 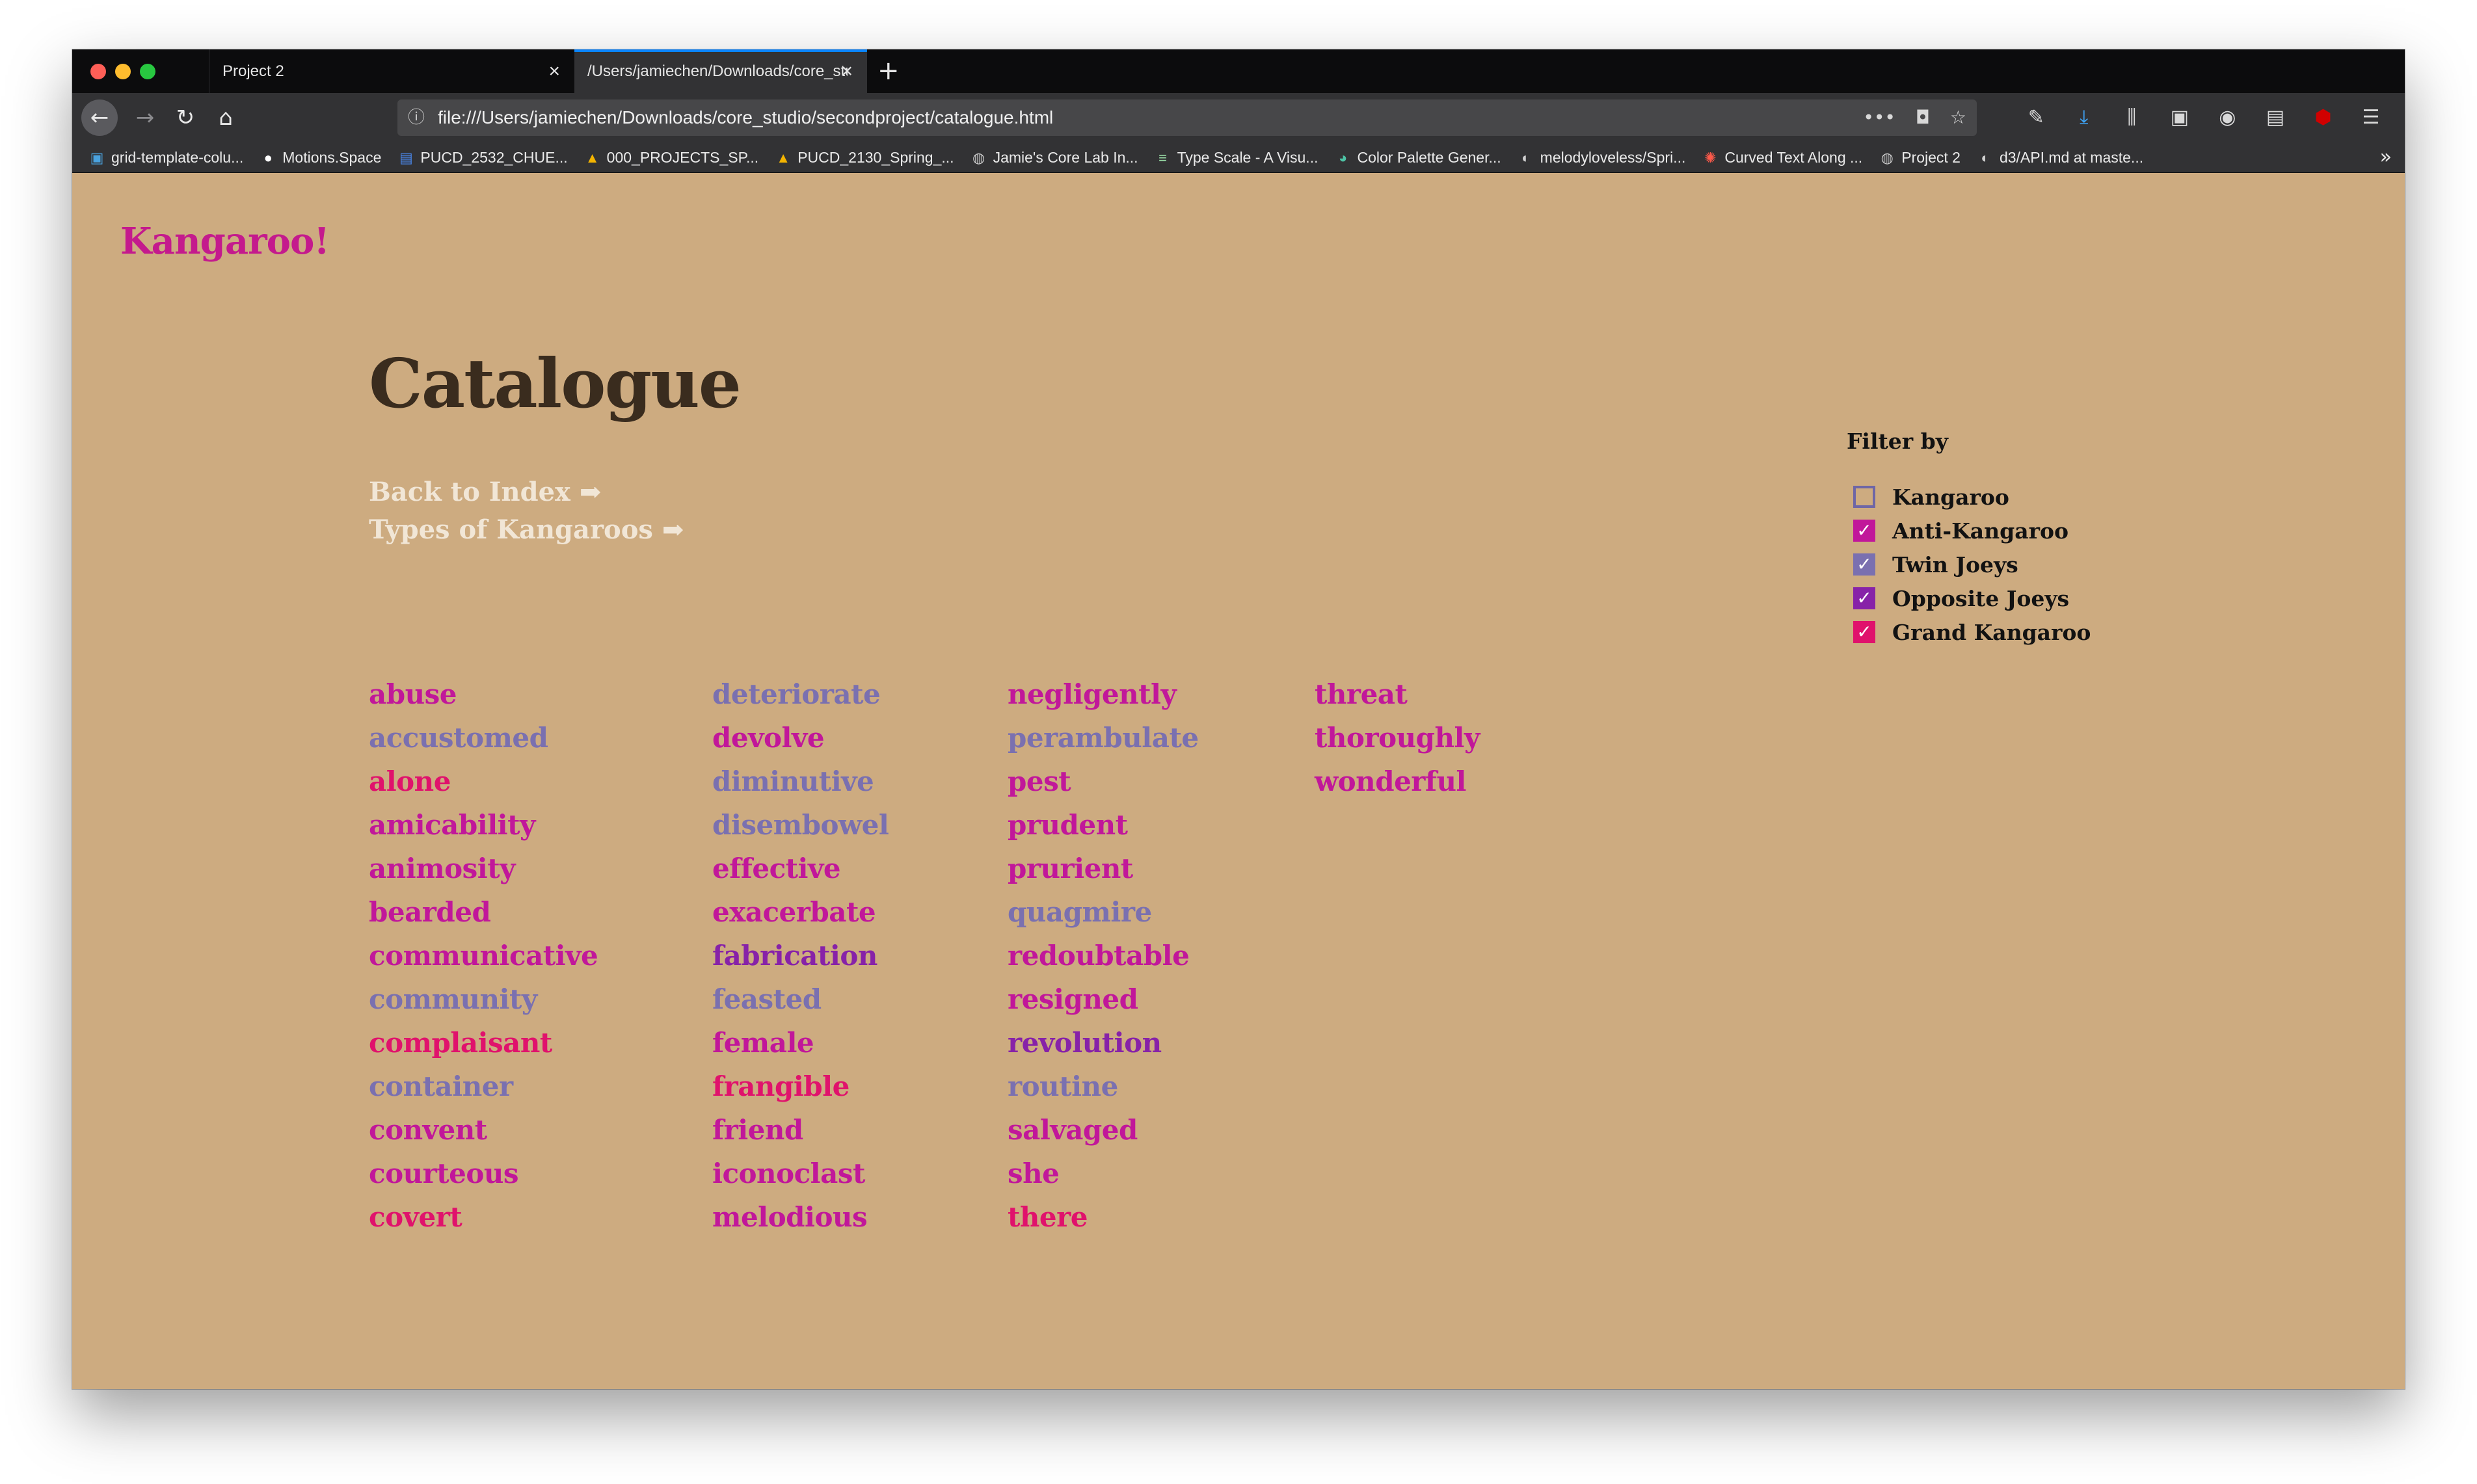 I want to click on word-item: there, so click(x=1162, y=1217).